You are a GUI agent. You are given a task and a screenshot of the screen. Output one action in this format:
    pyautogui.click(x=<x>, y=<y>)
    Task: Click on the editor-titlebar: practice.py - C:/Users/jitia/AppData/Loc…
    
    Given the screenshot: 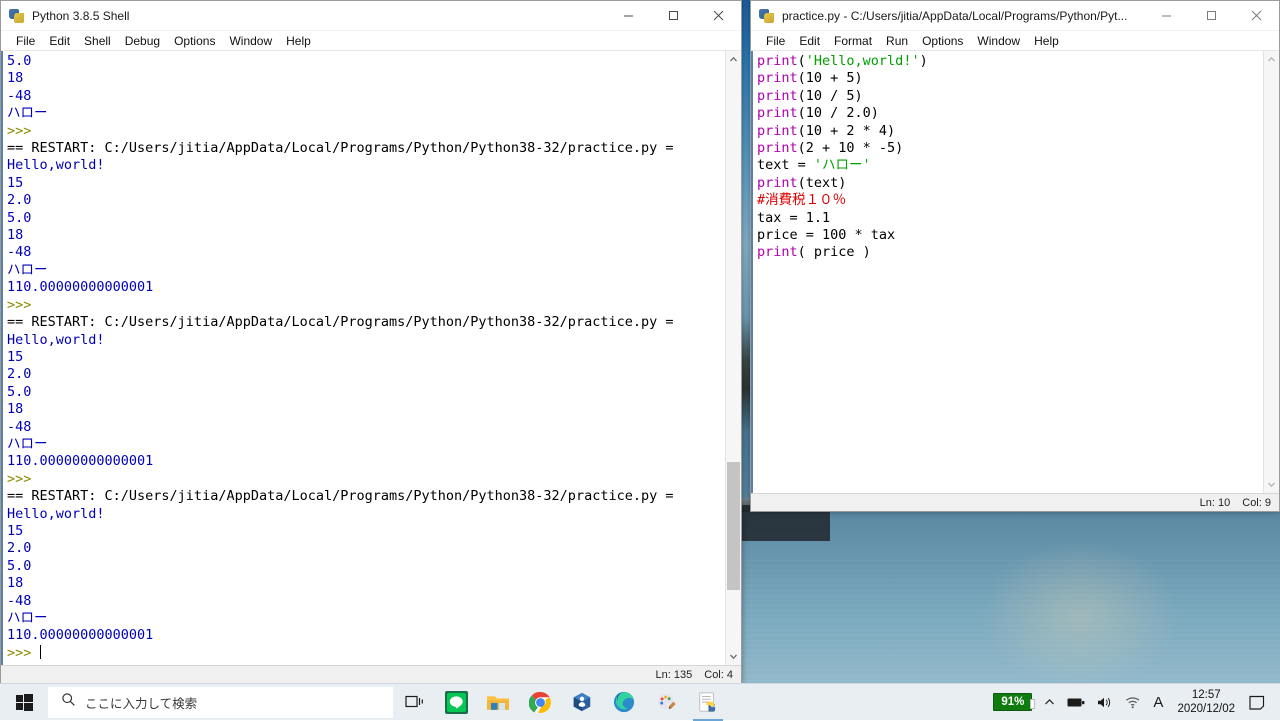 What is the action you would take?
    pyautogui.click(x=1015, y=16)
    